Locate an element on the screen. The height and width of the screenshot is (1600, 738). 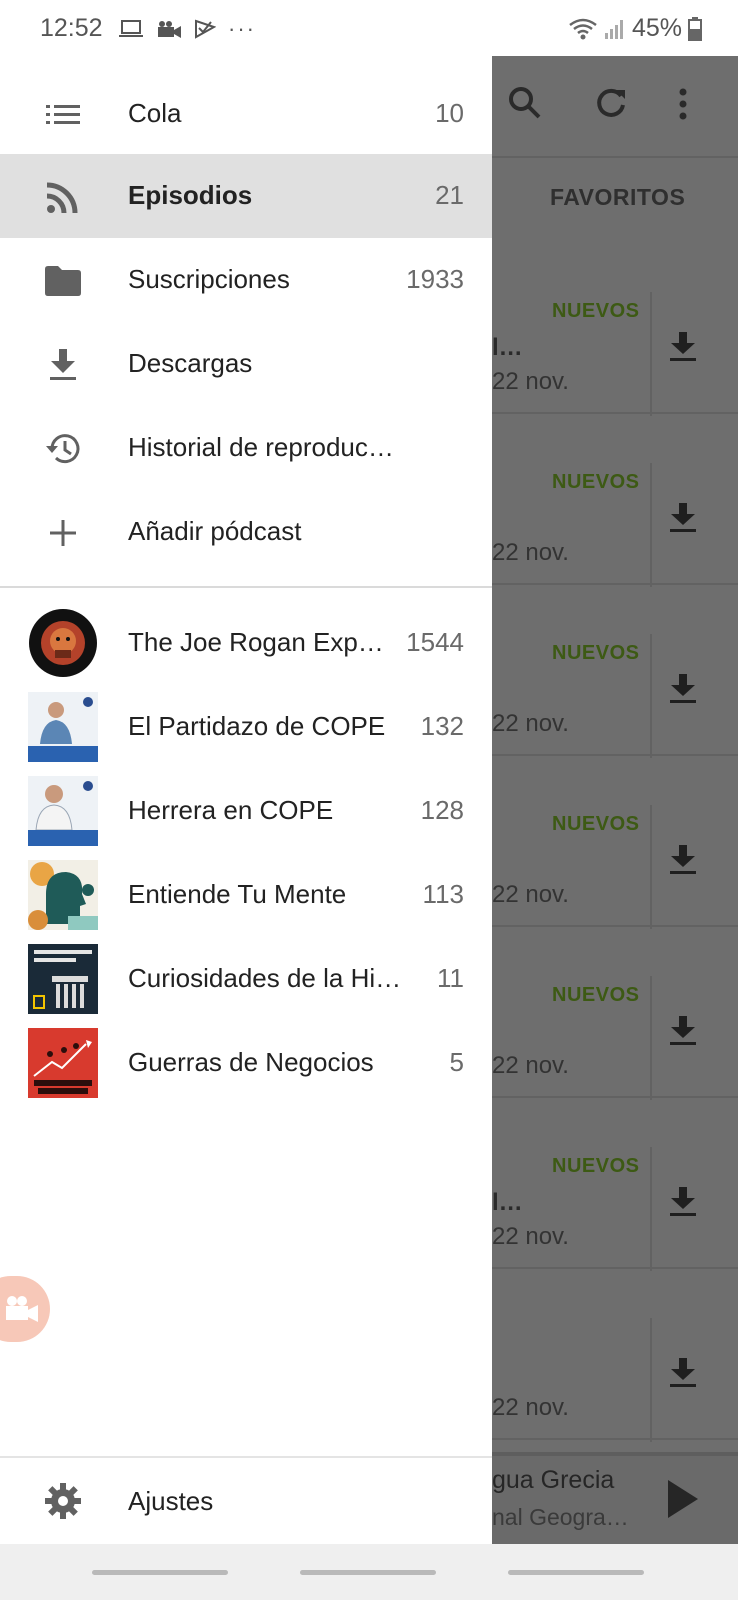
podcast-item: El Partidazo de COPE 132 is located at coordinates (246, 727).